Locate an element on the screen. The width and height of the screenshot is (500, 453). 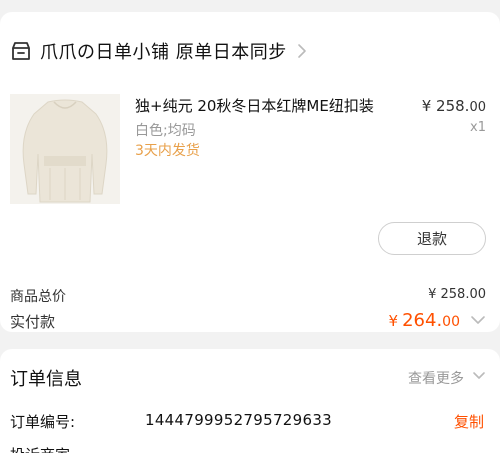
order-number-value: 1444799952795729633 is located at coordinates (239, 420).